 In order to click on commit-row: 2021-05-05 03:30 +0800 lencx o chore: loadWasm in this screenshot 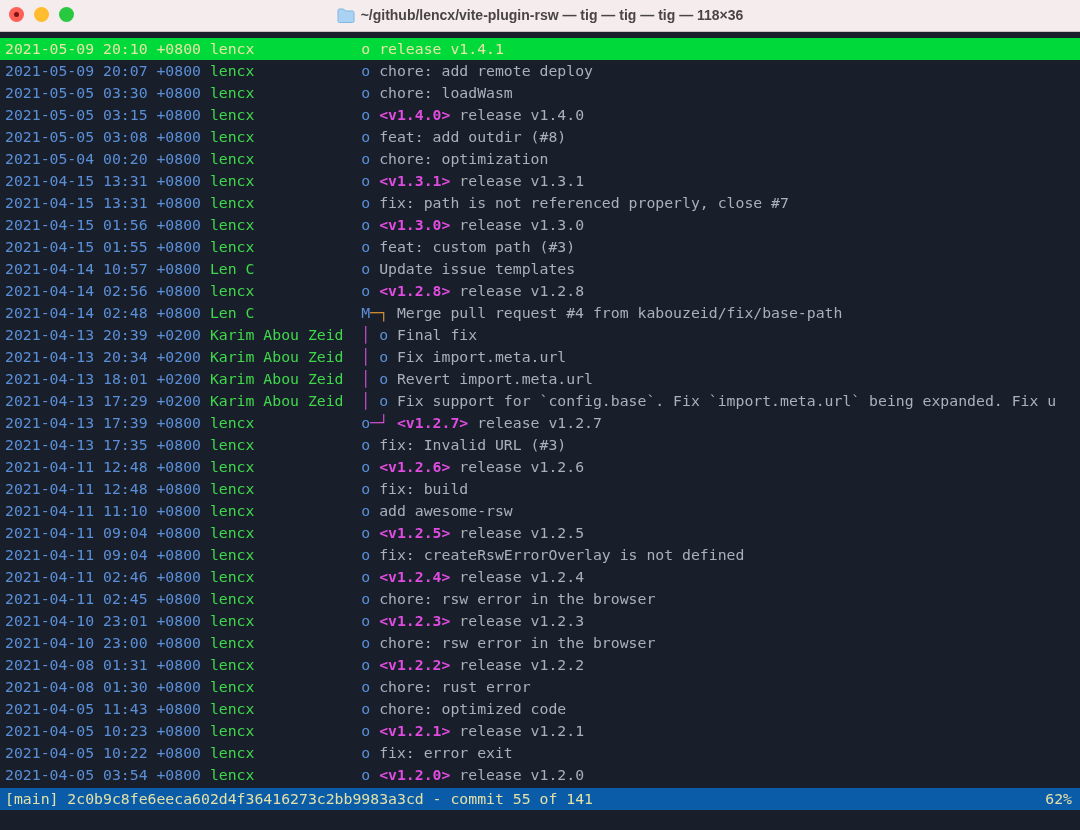, I will do `click(540, 93)`.